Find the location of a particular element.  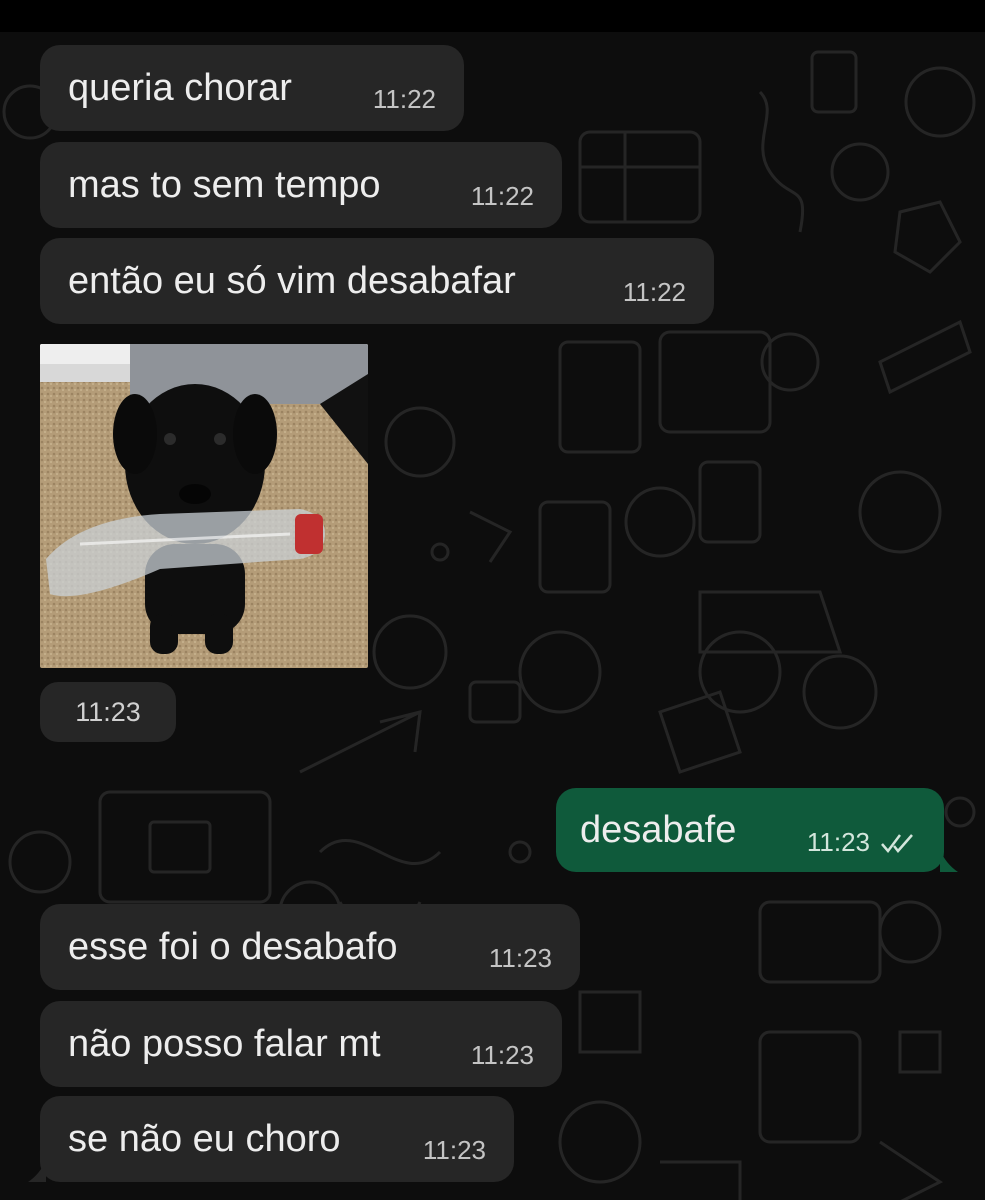

message-text: esse foi o desabafo is located at coordinates (233, 946).